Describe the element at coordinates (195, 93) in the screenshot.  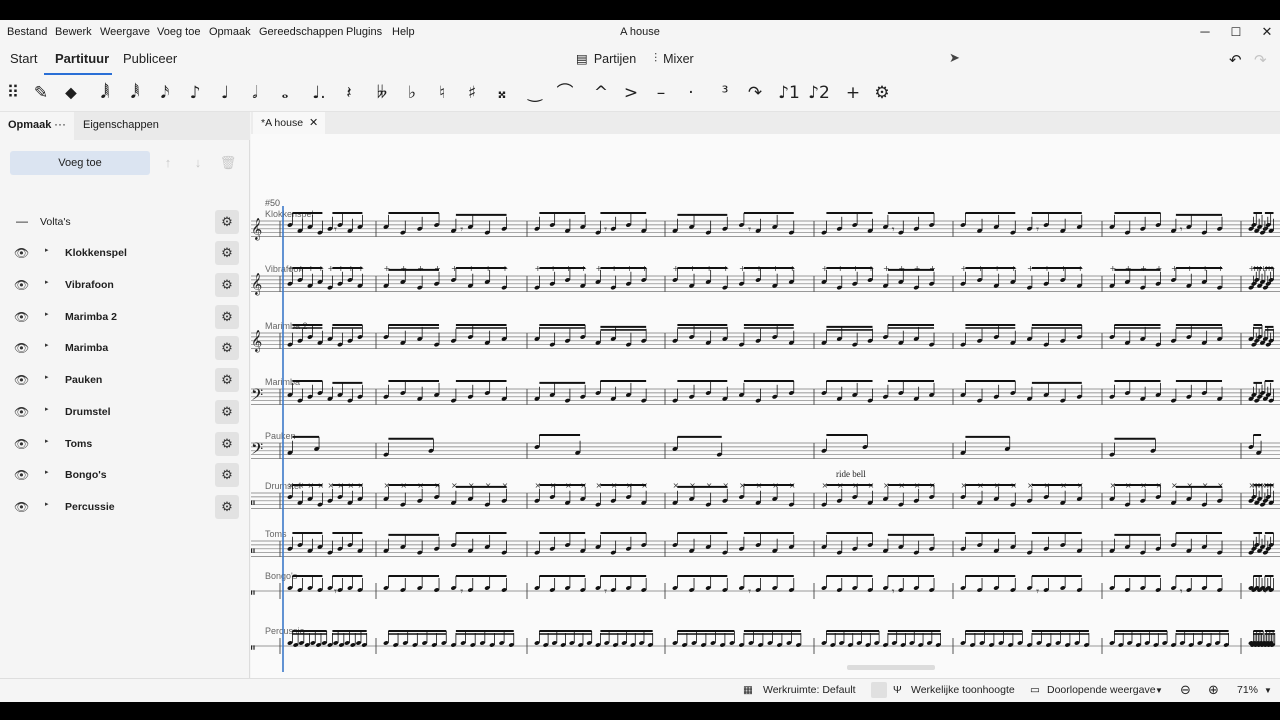
I see `duration-eighth-icon: ♪` at that location.